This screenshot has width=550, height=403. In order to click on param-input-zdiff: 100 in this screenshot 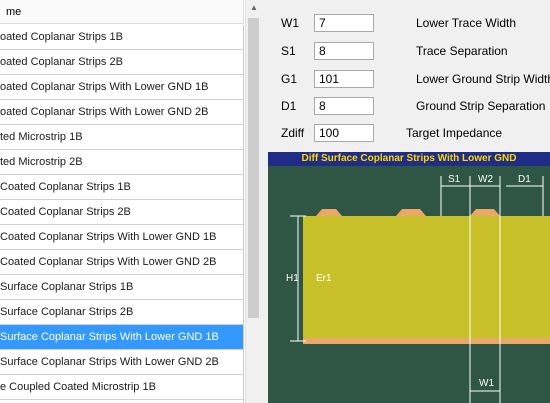, I will do `click(344, 133)`.